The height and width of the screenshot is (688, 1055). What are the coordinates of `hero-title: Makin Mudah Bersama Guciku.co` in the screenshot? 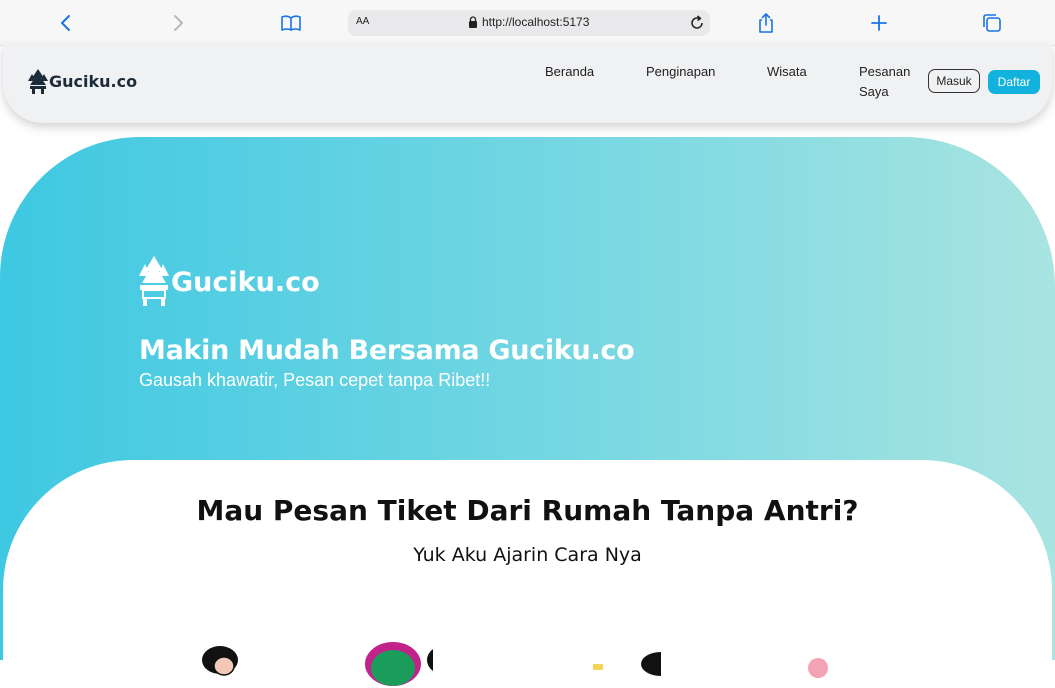 It's located at (387, 350).